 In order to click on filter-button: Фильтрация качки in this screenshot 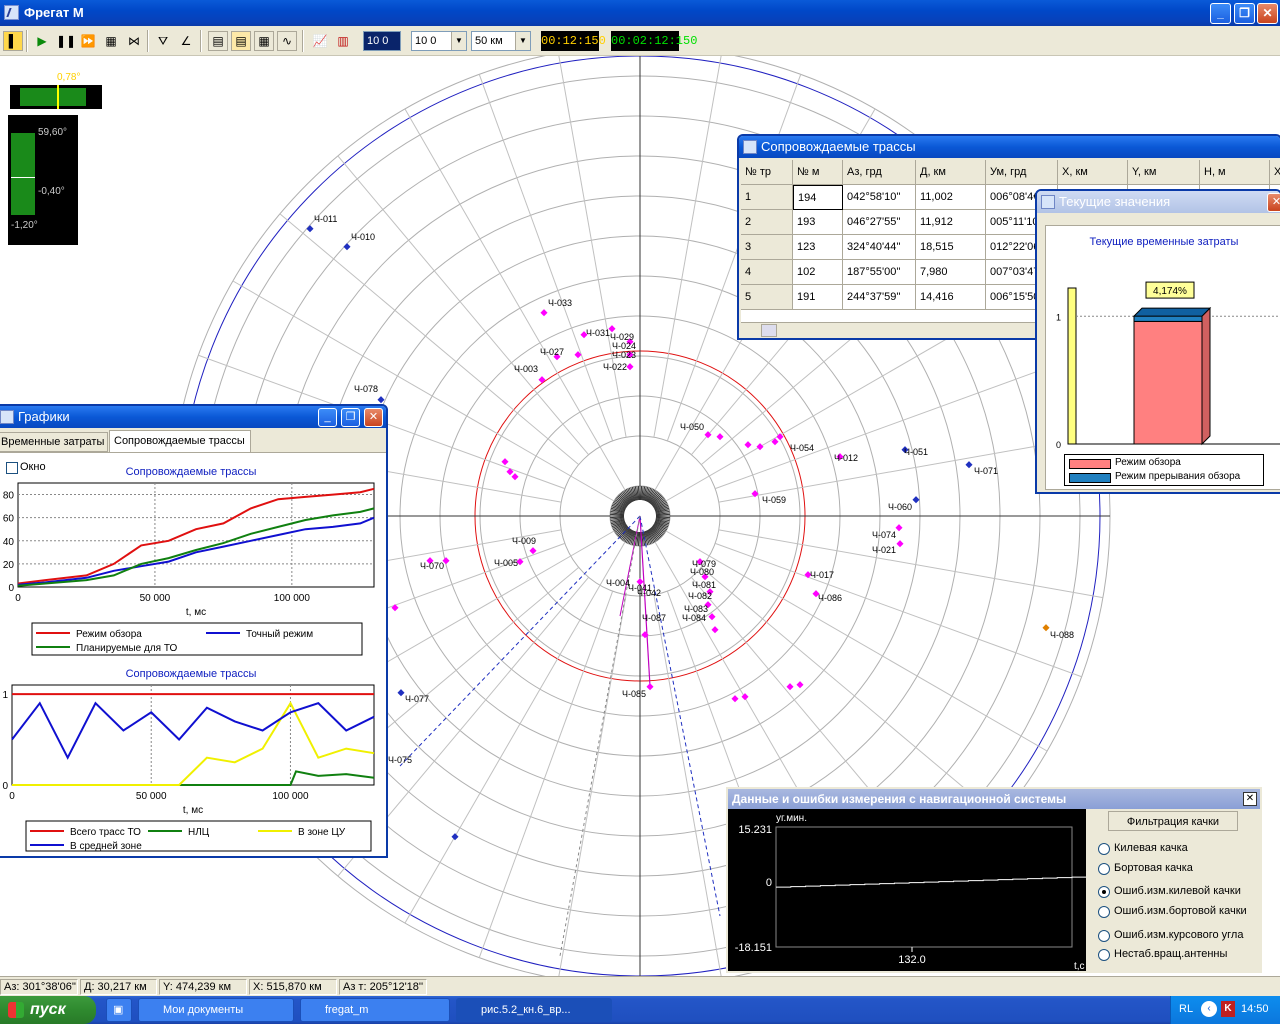, I will do `click(1173, 821)`.